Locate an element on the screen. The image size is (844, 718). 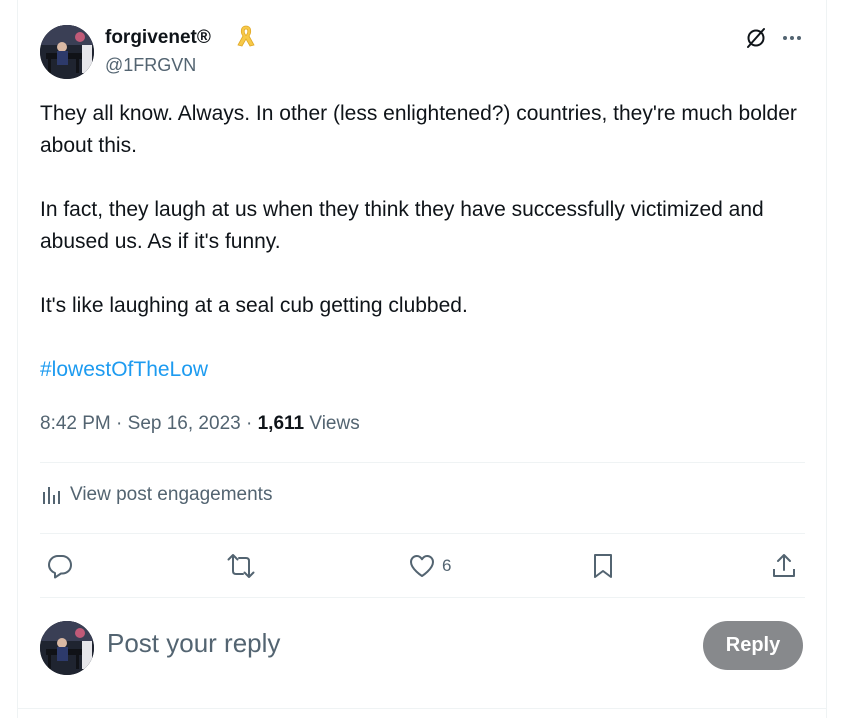
more-options-icon is located at coordinates (792, 38).